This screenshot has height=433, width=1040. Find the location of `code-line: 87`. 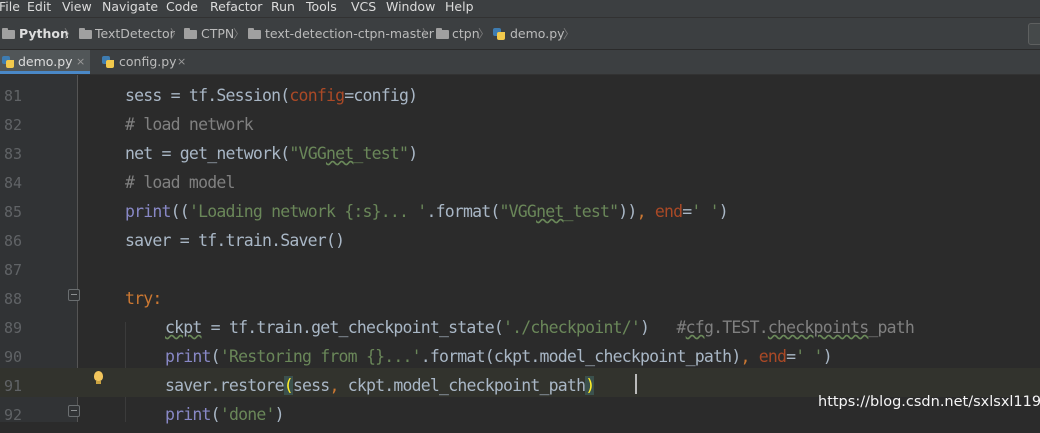

code-line: 87 is located at coordinates (520, 266).